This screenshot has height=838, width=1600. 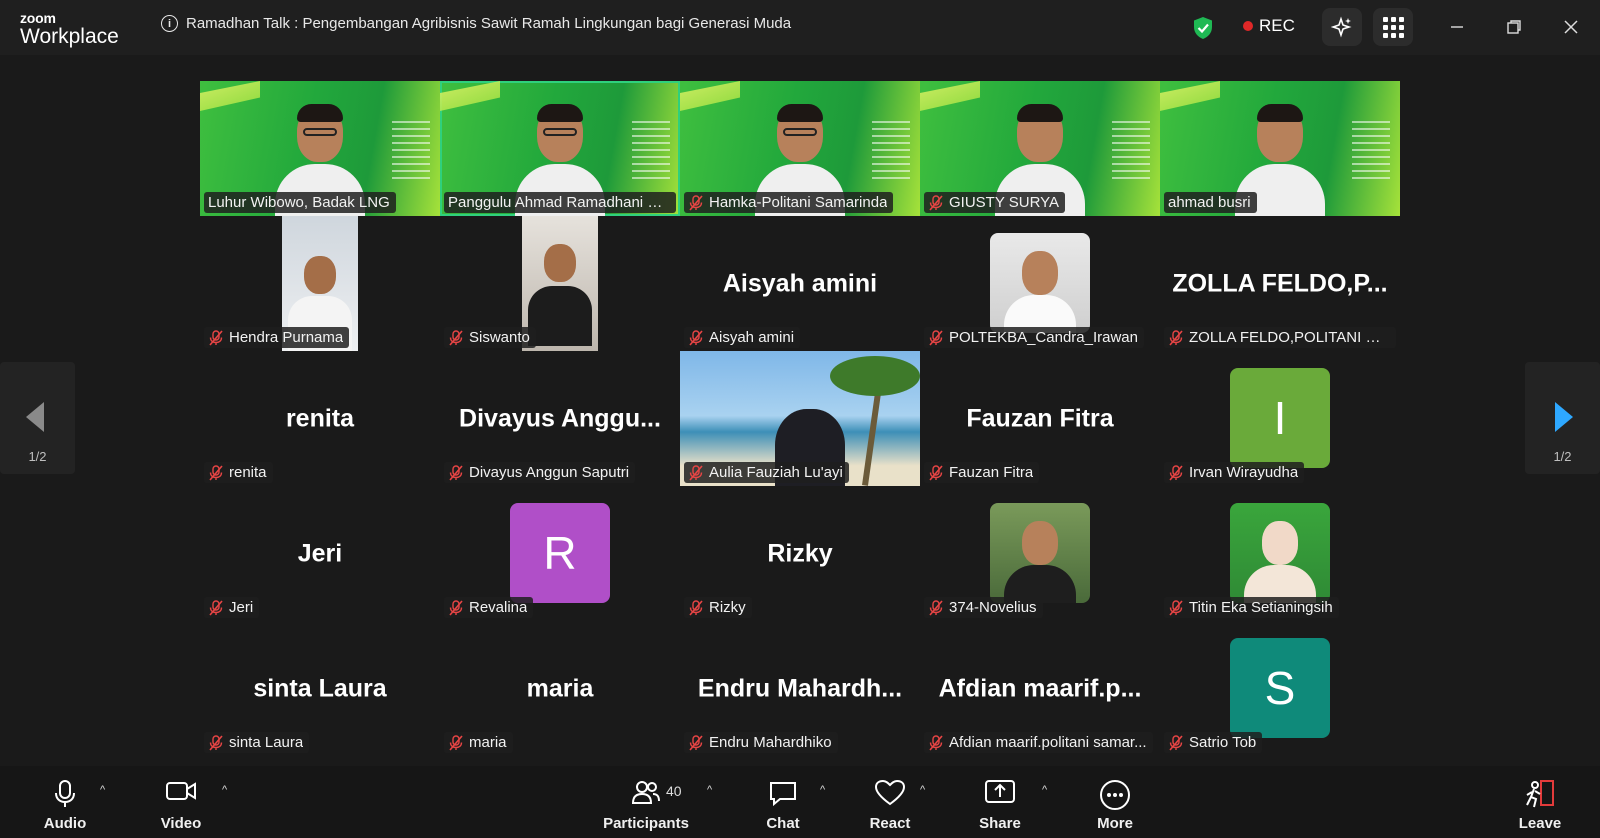 What do you see at coordinates (320, 148) in the screenshot?
I see `participant-tile: Luhur Wibowo, Badak LNG` at bounding box center [320, 148].